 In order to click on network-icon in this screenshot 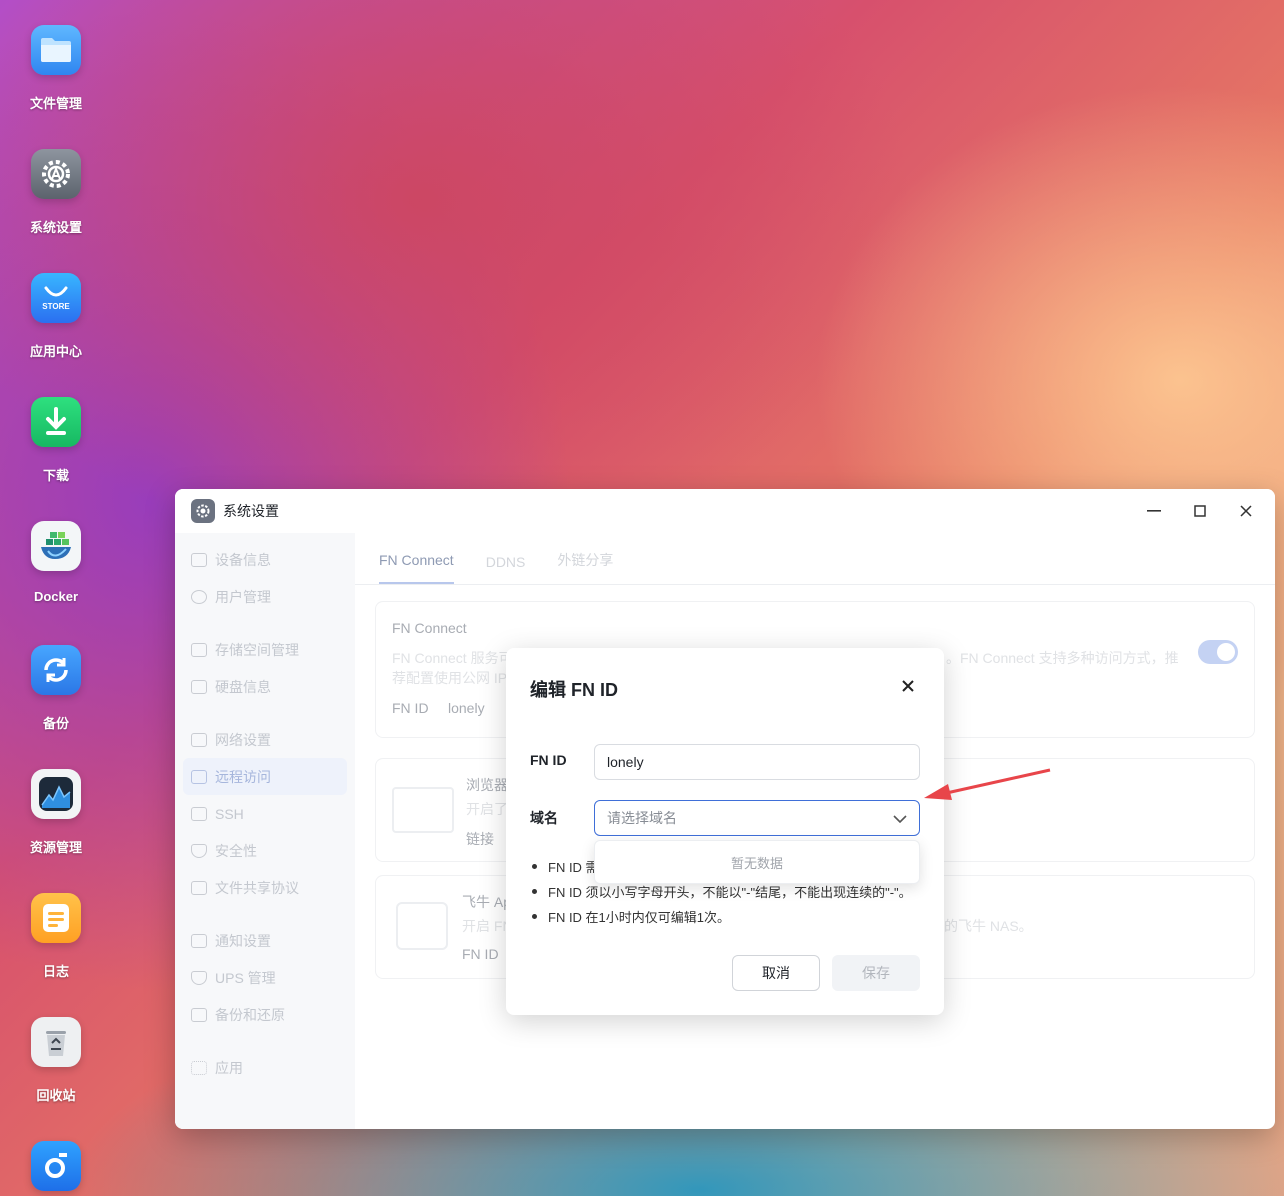, I will do `click(199, 739)`.